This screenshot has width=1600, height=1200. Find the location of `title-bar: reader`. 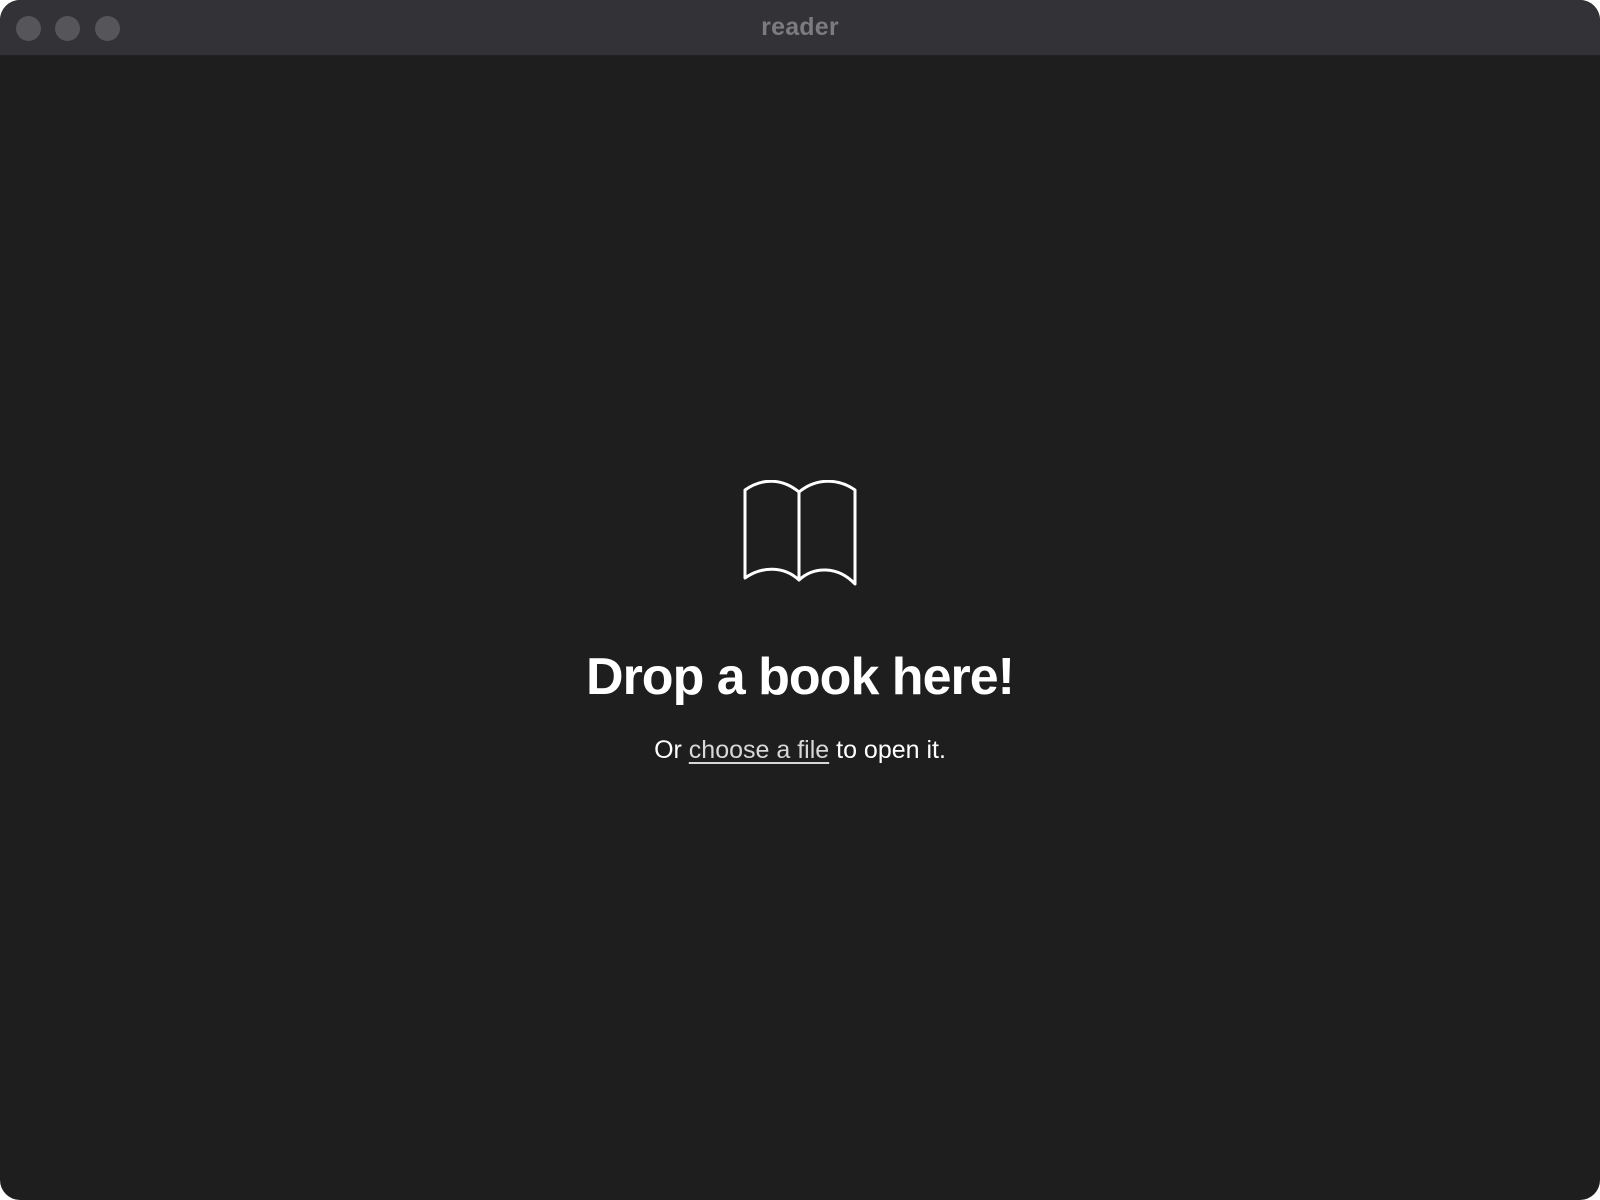

title-bar: reader is located at coordinates (800, 28).